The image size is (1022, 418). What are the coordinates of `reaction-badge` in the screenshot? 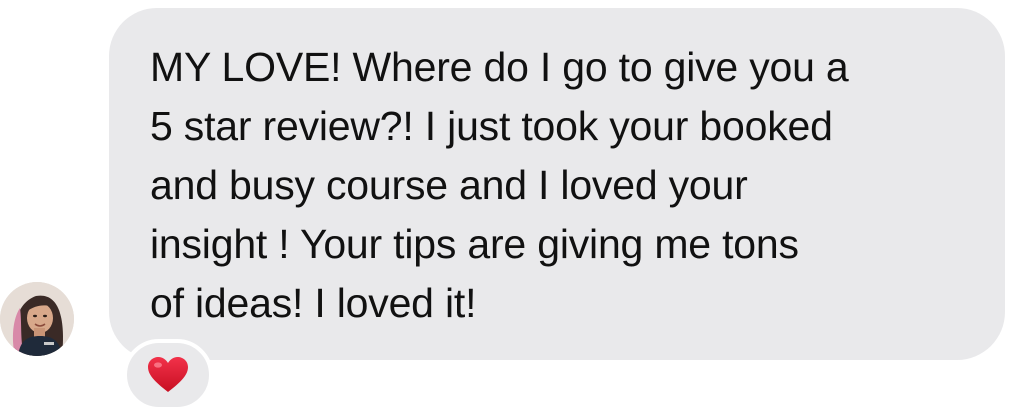 It's located at (168, 375).